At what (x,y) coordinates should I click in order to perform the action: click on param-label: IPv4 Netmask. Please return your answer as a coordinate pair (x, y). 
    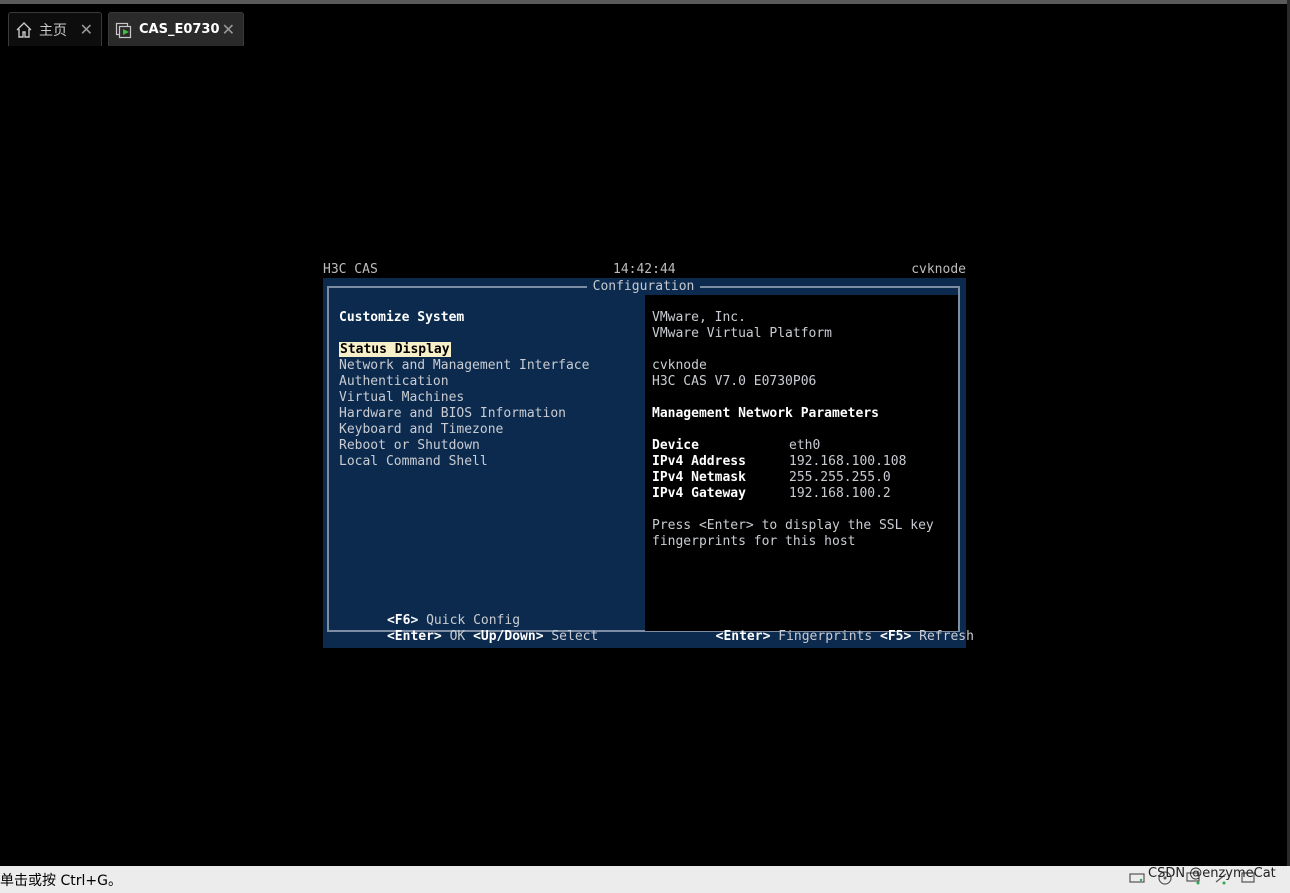
    Looking at the image, I should click on (699, 477).